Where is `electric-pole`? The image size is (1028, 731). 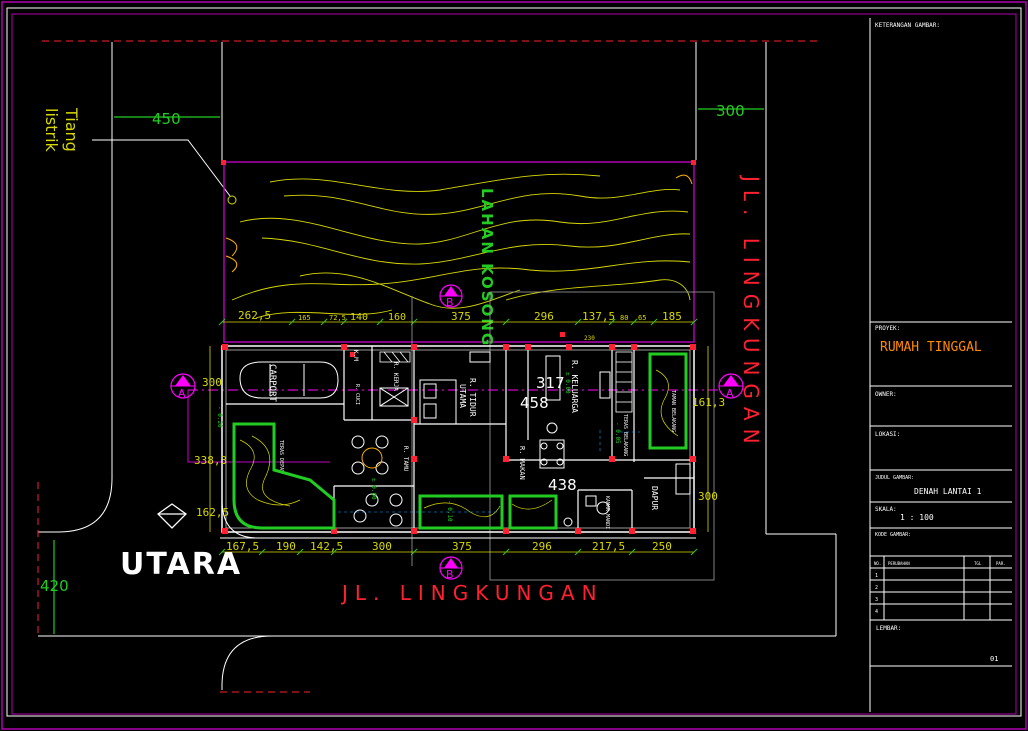
electric-pole is located at coordinates (164, 172).